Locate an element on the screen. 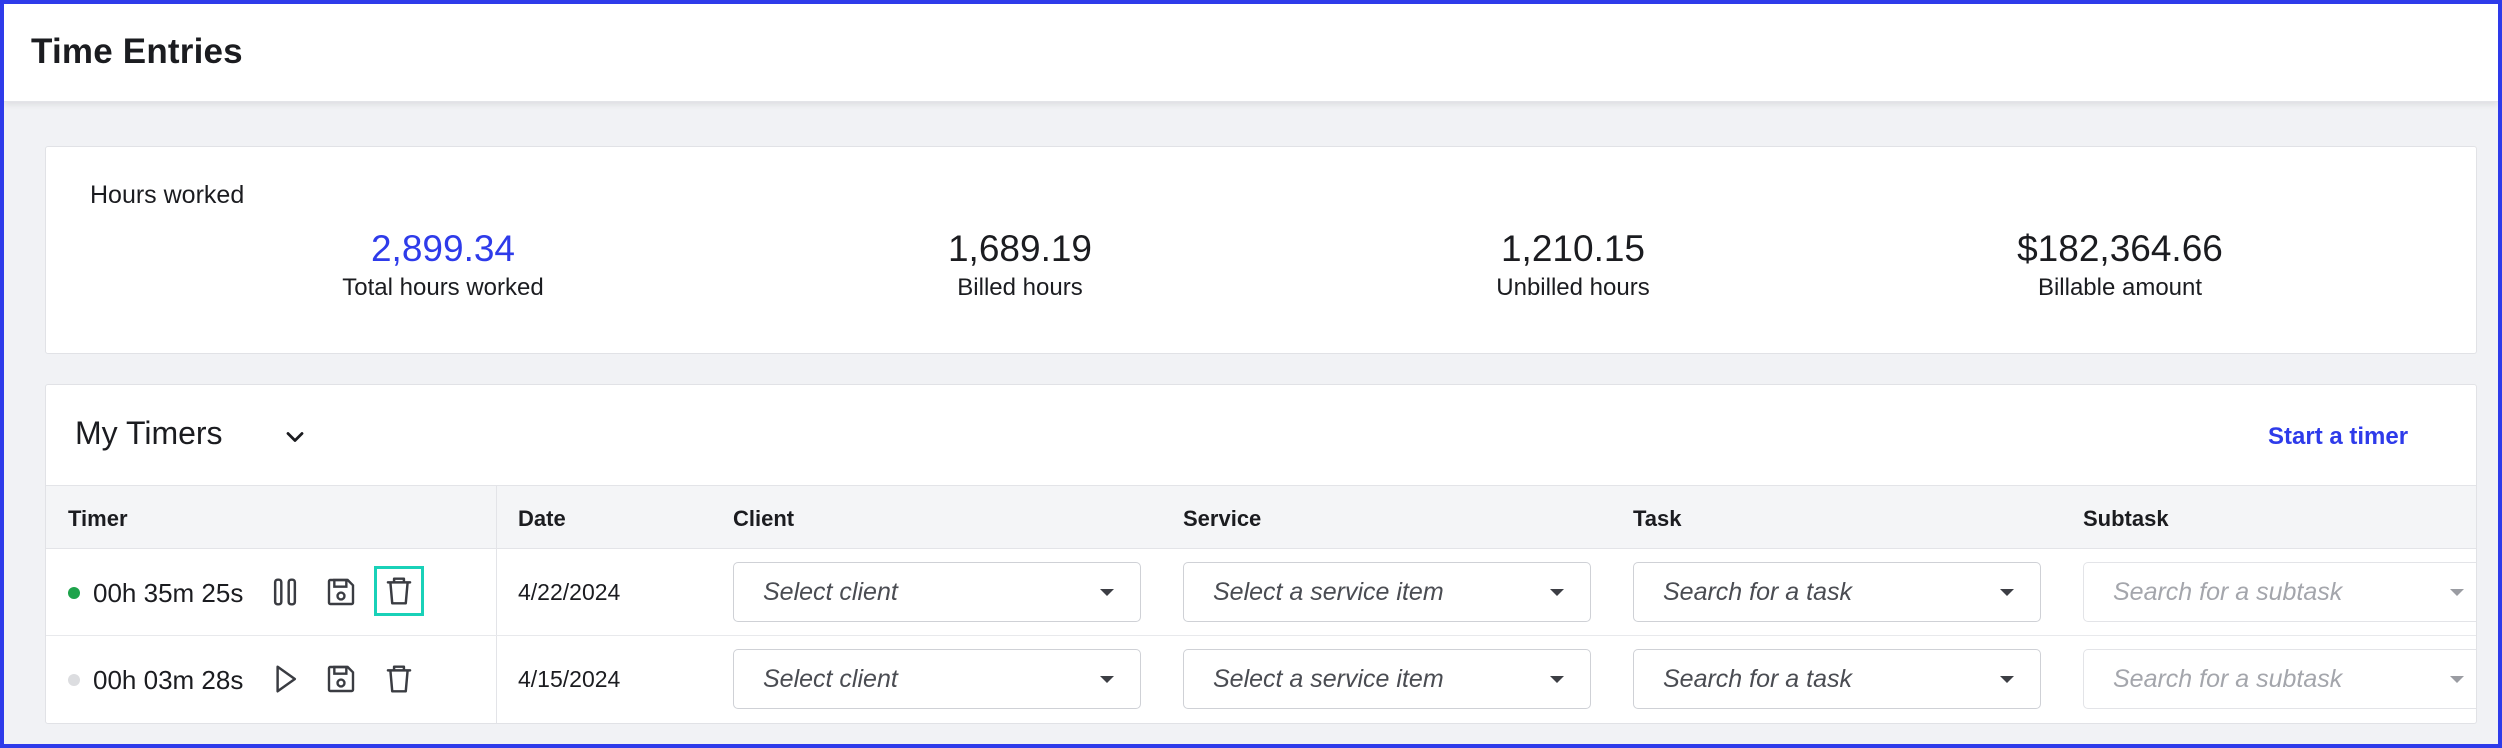  pause-button is located at coordinates (285, 592).